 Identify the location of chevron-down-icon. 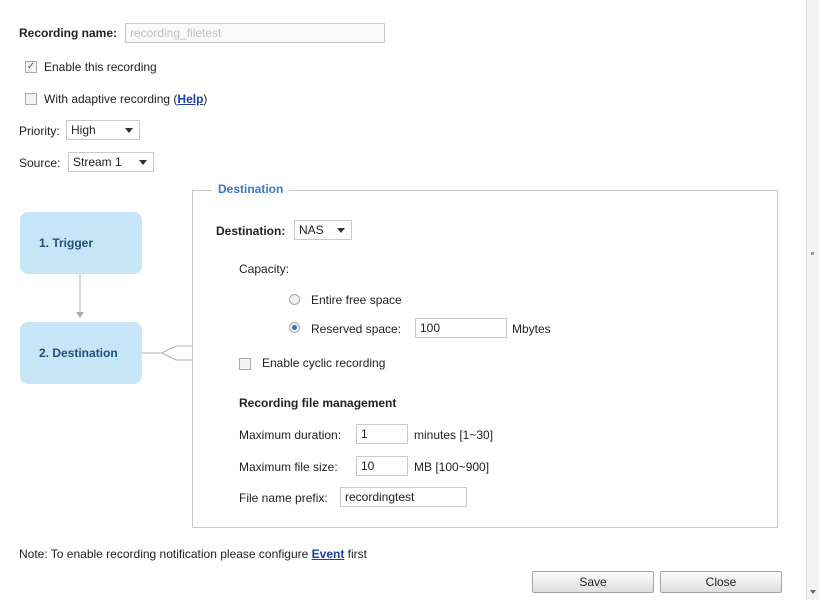
(341, 230).